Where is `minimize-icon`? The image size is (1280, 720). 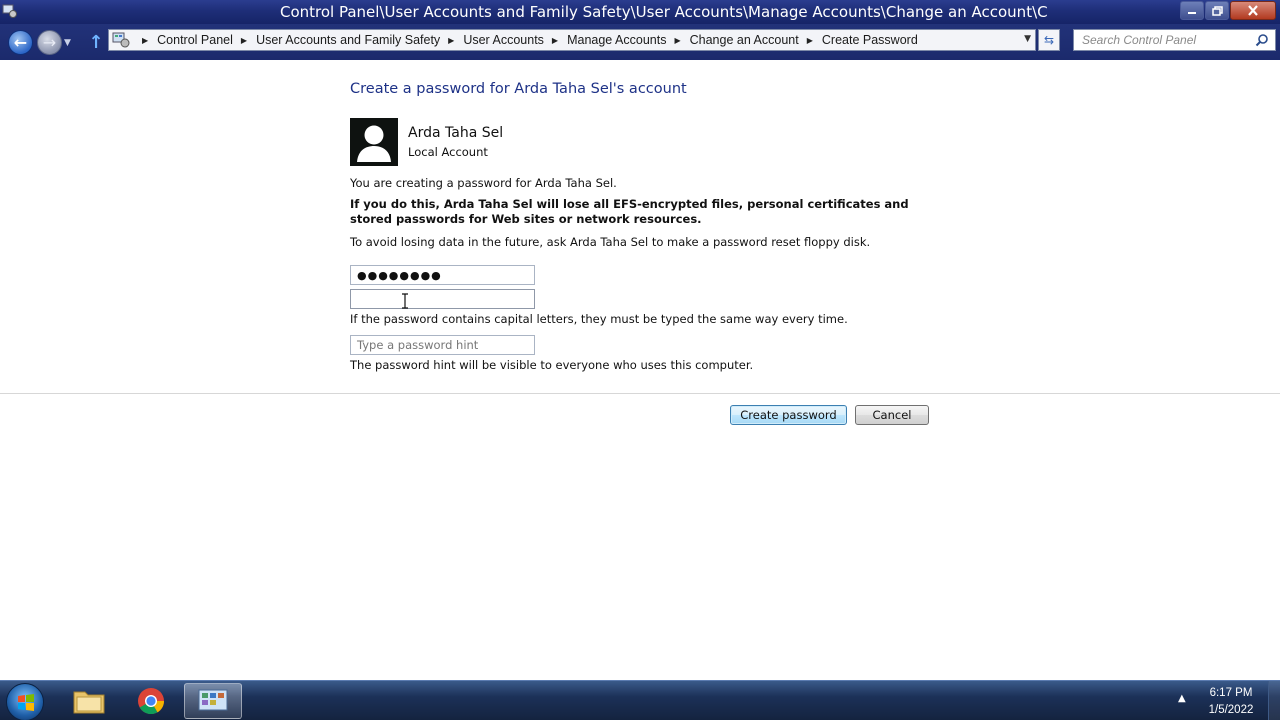
minimize-icon is located at coordinates (1192, 12).